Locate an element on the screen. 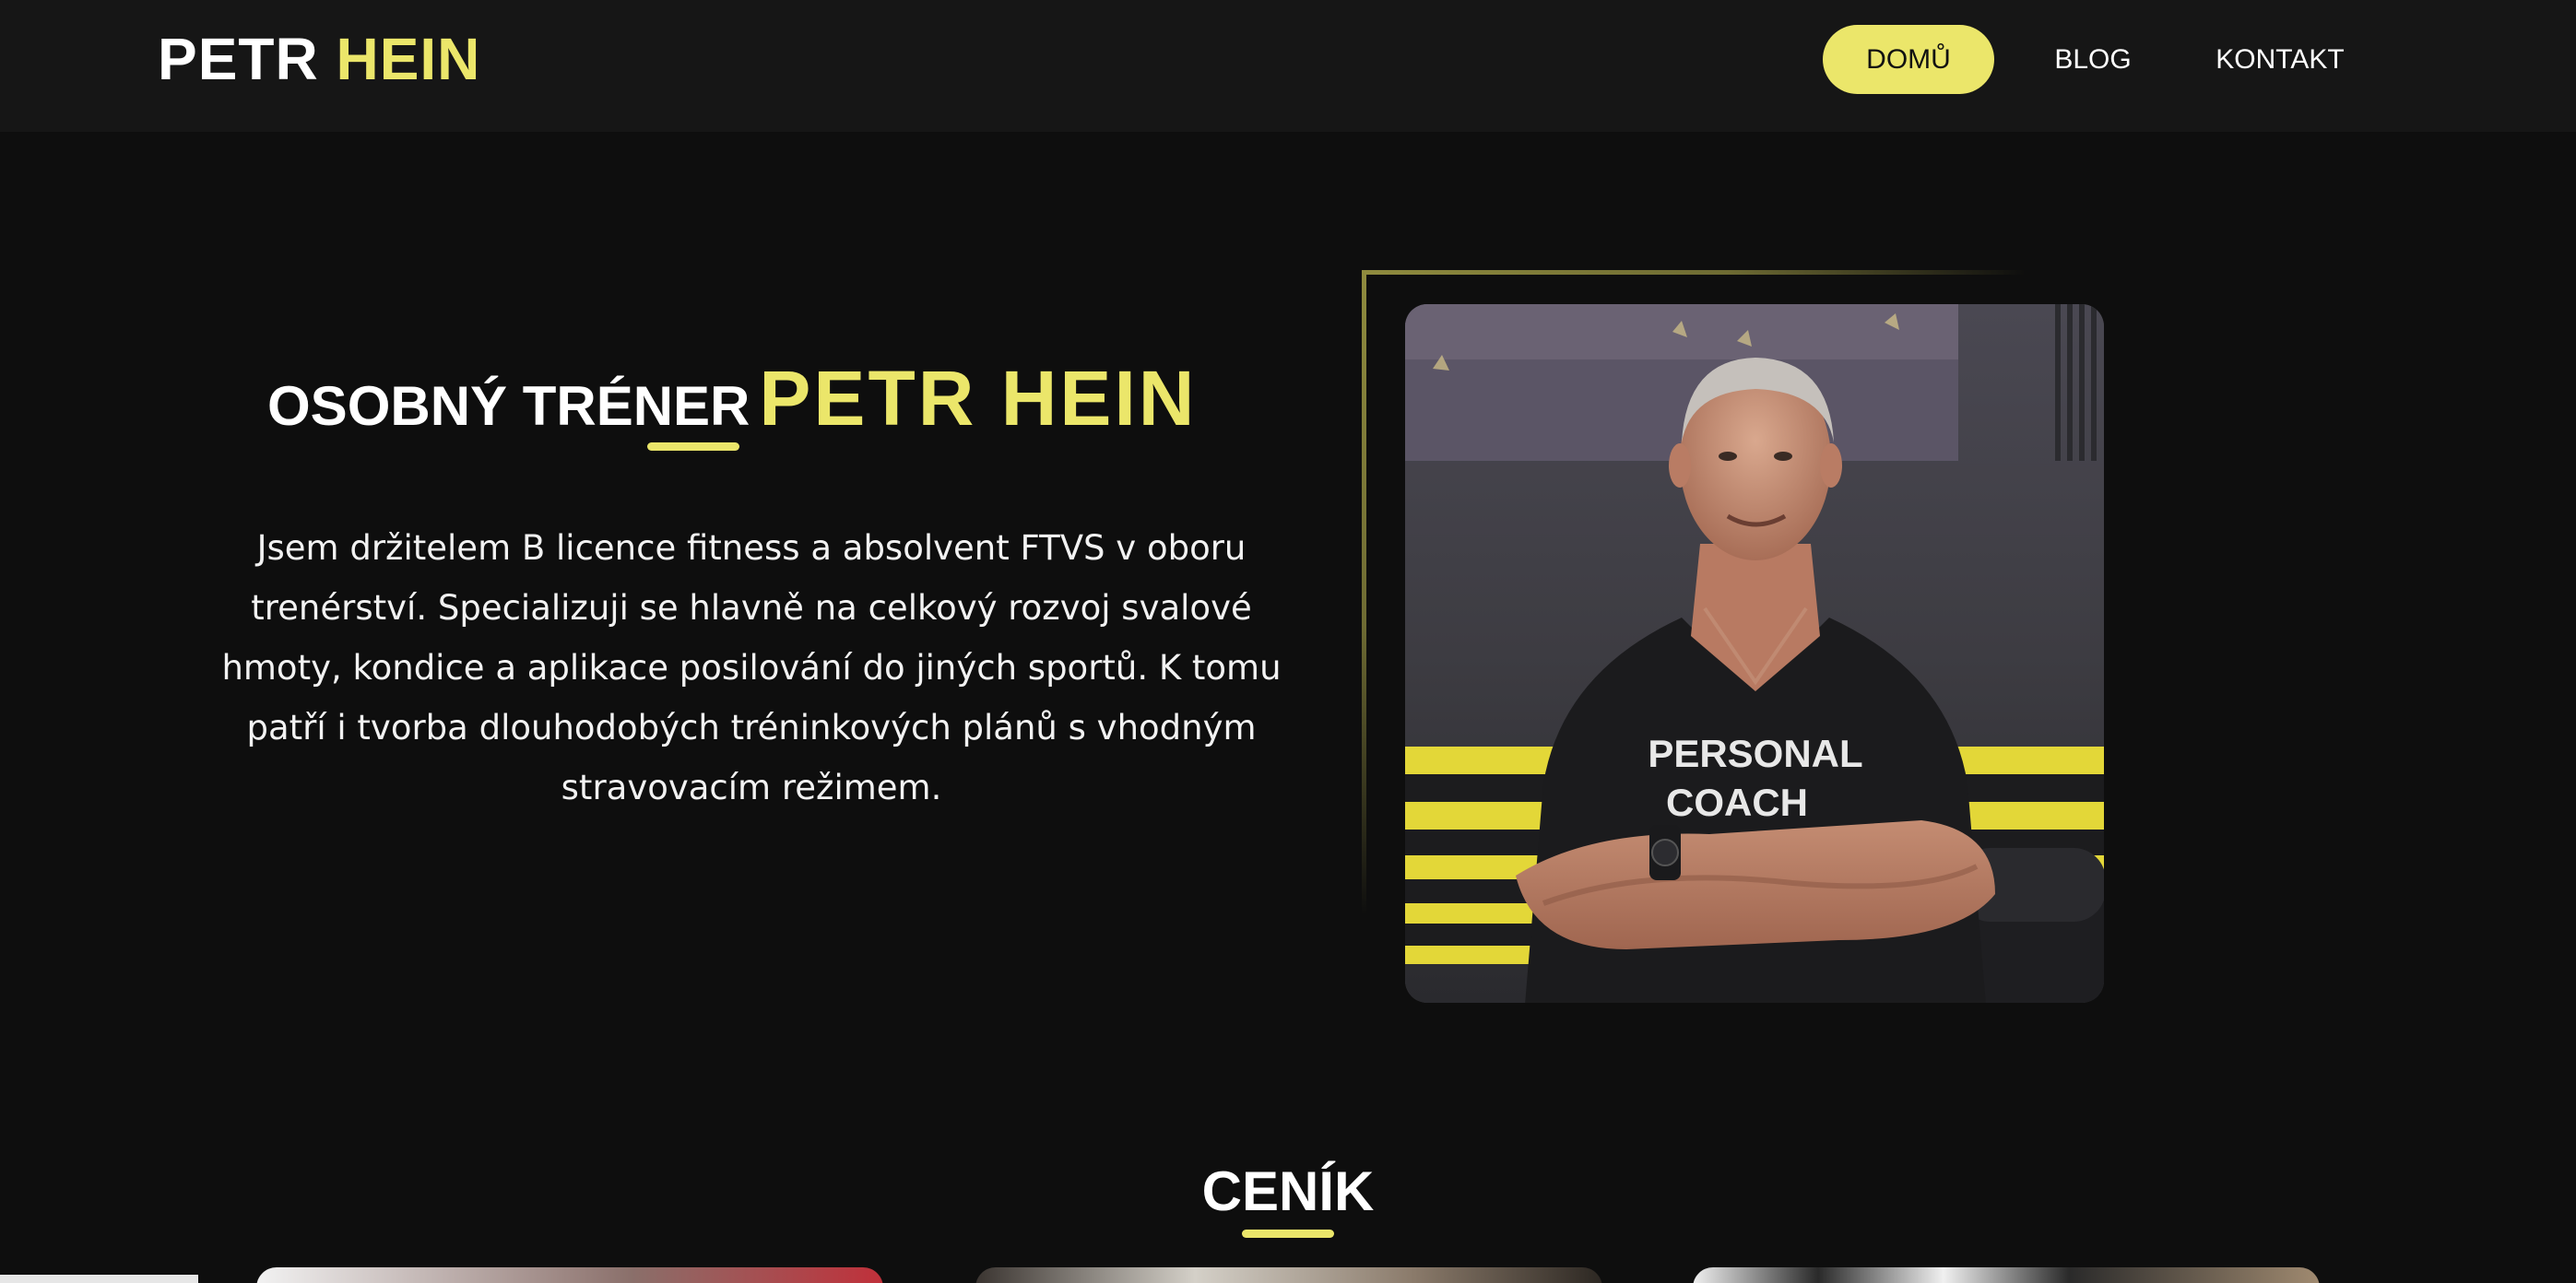  nav-item-domu: DOMŮ is located at coordinates (1908, 59).